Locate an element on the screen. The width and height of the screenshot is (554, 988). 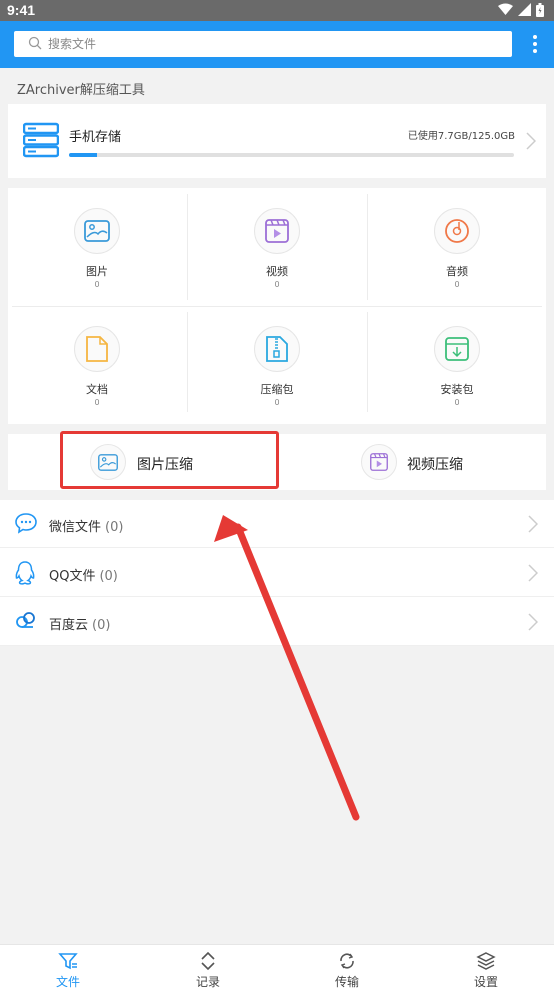
category-install-packages: 安装包 0 is located at coordinates (457, 362).